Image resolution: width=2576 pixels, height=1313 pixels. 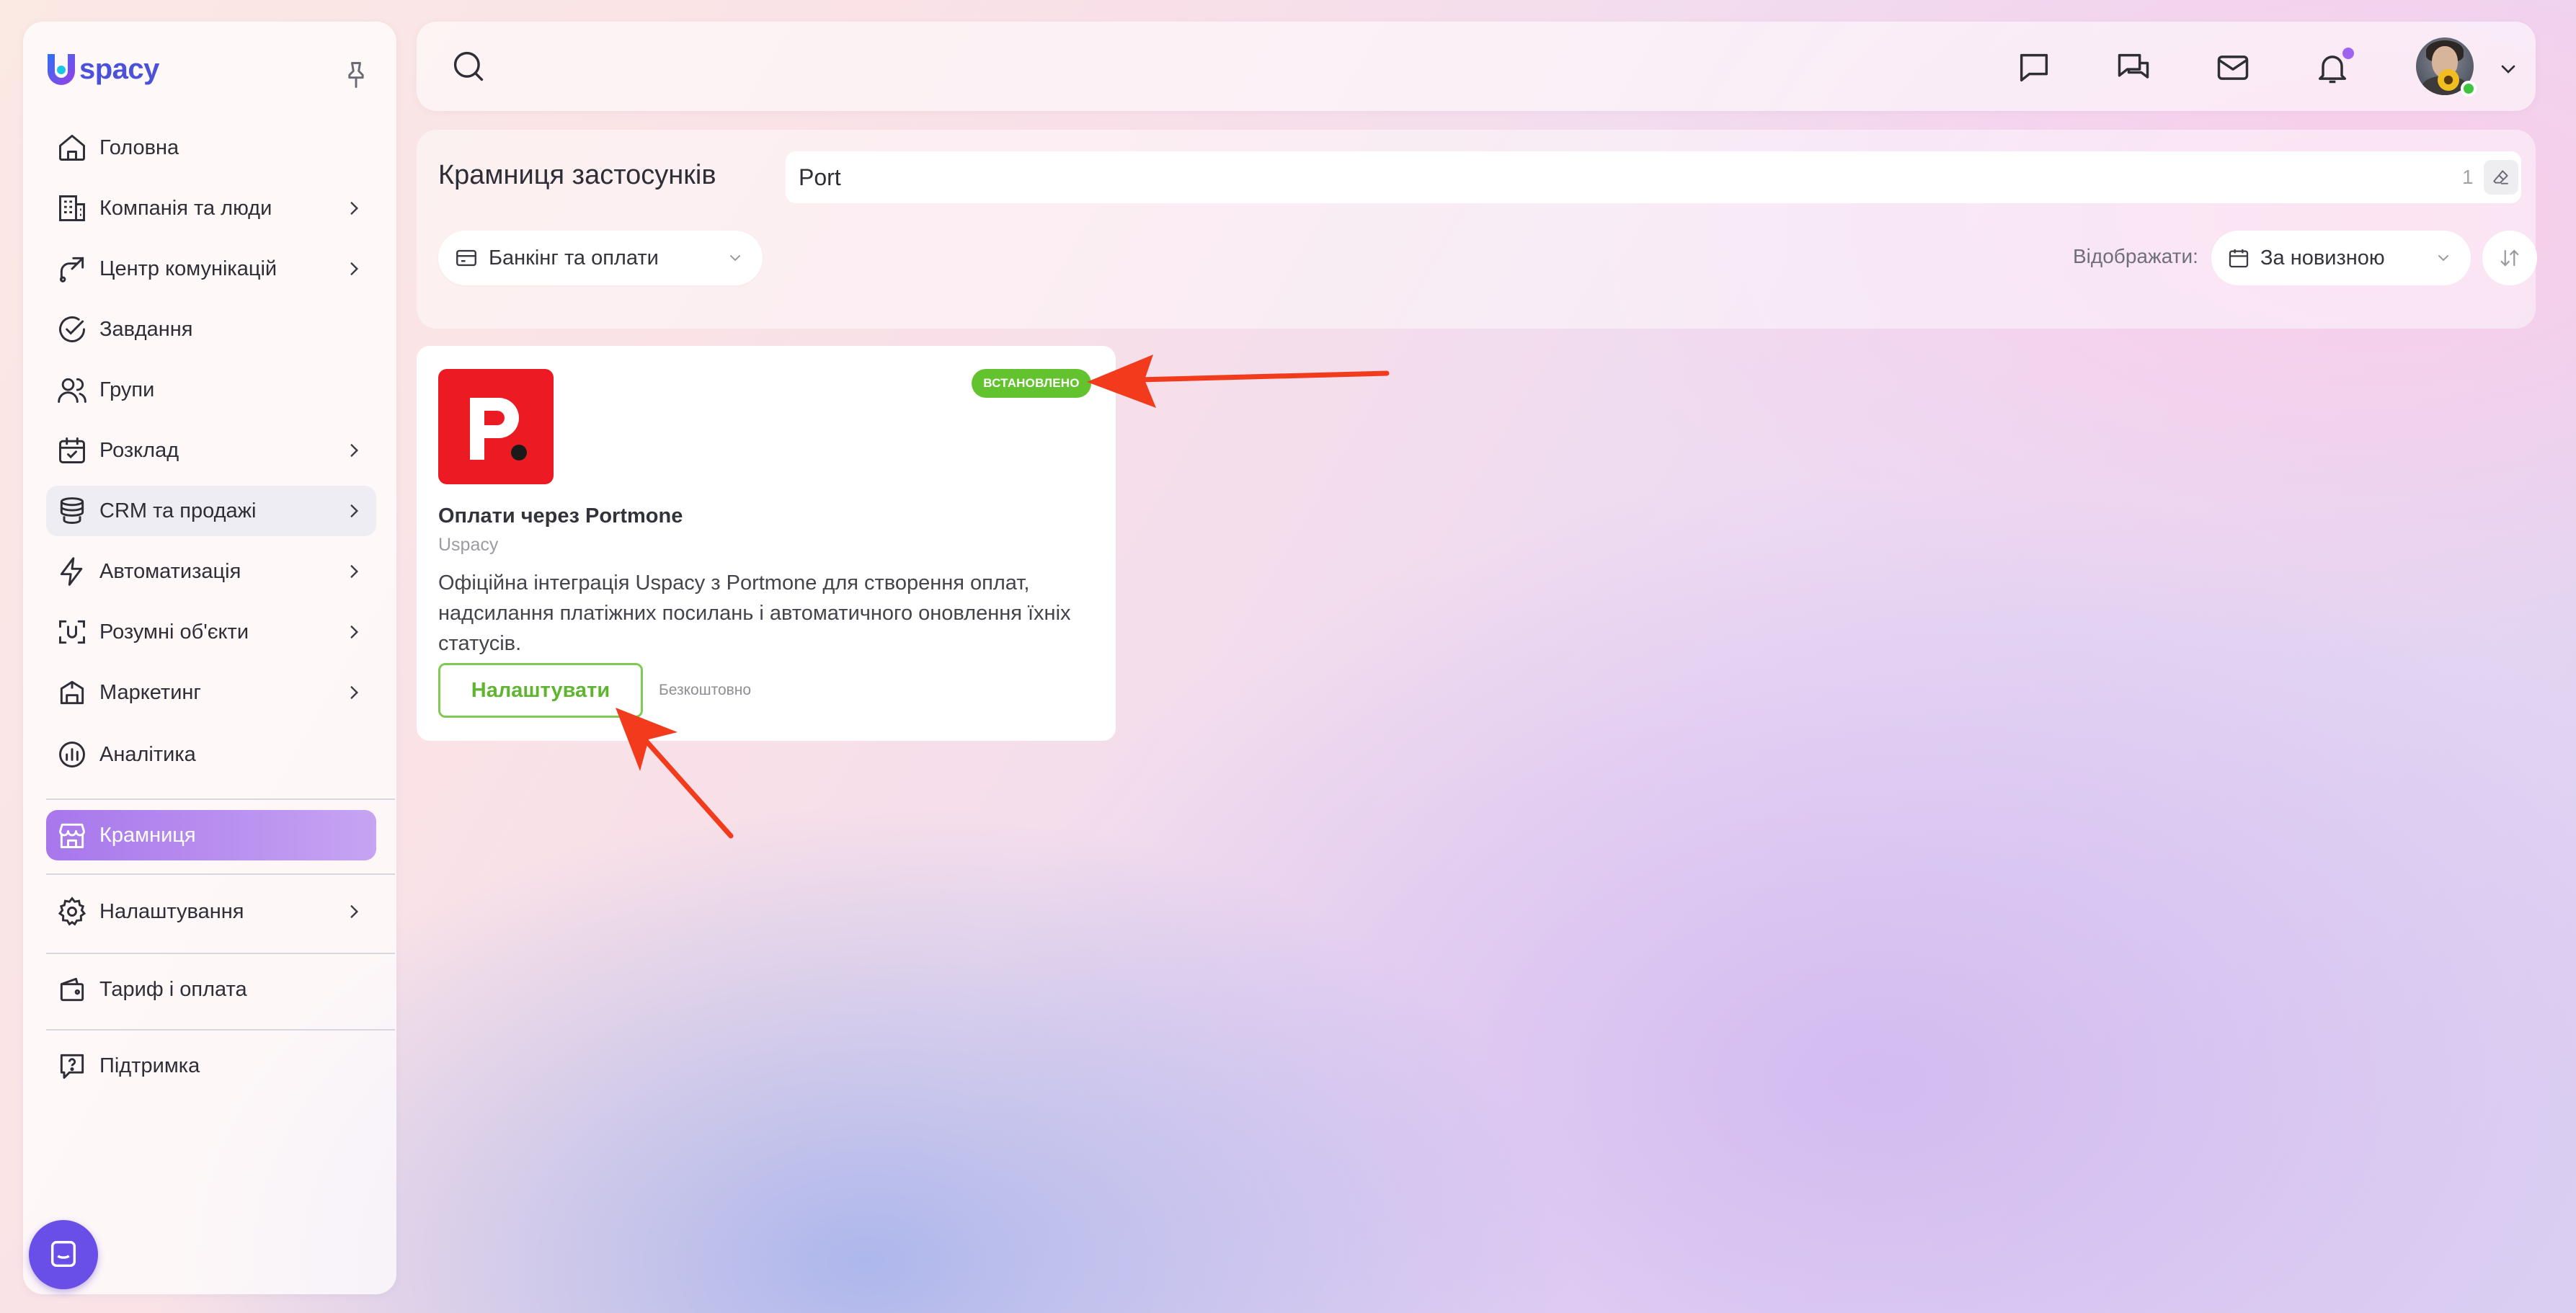 I want to click on lightning-icon, so click(x=72, y=571).